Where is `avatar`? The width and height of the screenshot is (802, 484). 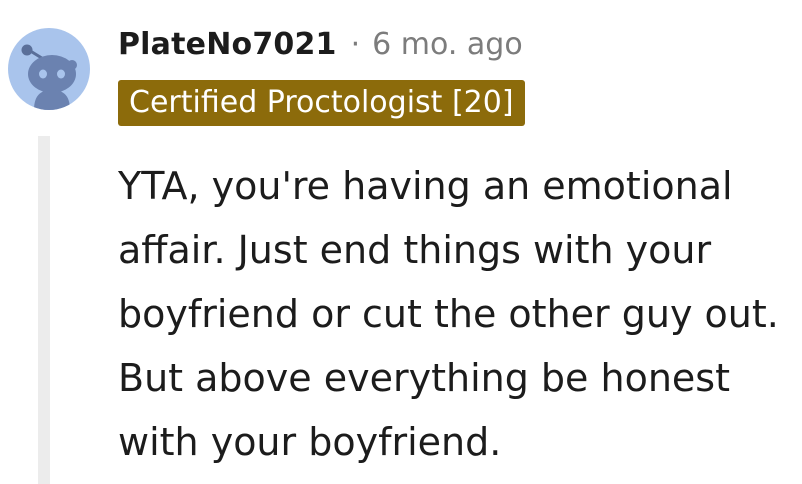
avatar is located at coordinates (49, 69).